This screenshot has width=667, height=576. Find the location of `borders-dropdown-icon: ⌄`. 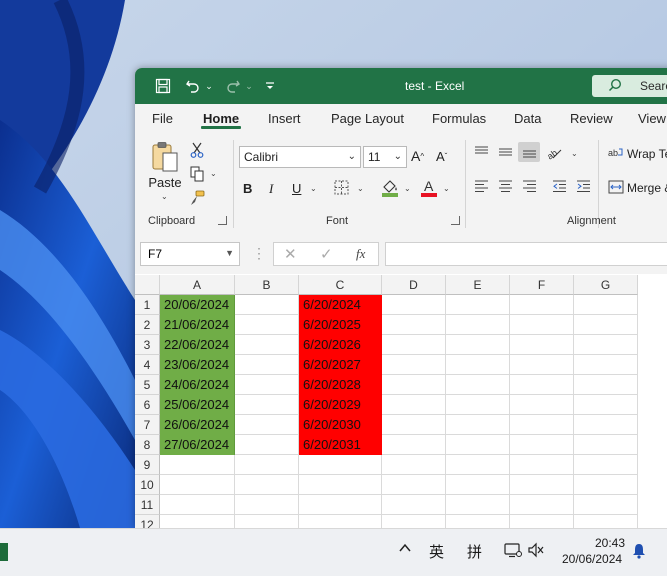

borders-dropdown-icon: ⌄ is located at coordinates (360, 188).